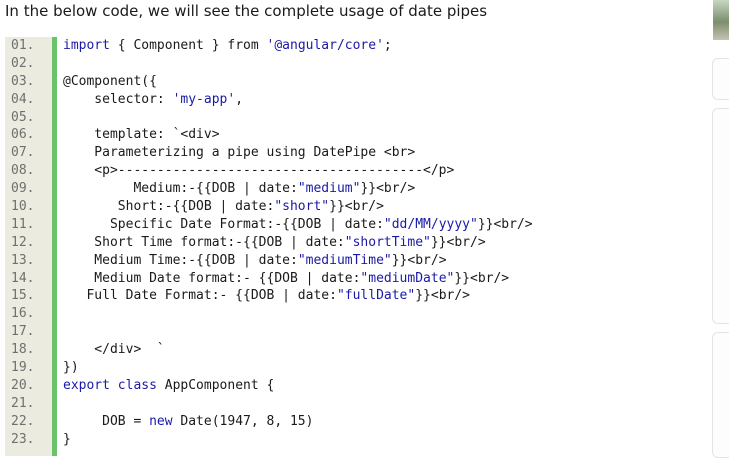 The height and width of the screenshot is (458, 729). Describe the element at coordinates (325, 45) in the screenshot. I see `string-token: '@angular/core'` at that location.